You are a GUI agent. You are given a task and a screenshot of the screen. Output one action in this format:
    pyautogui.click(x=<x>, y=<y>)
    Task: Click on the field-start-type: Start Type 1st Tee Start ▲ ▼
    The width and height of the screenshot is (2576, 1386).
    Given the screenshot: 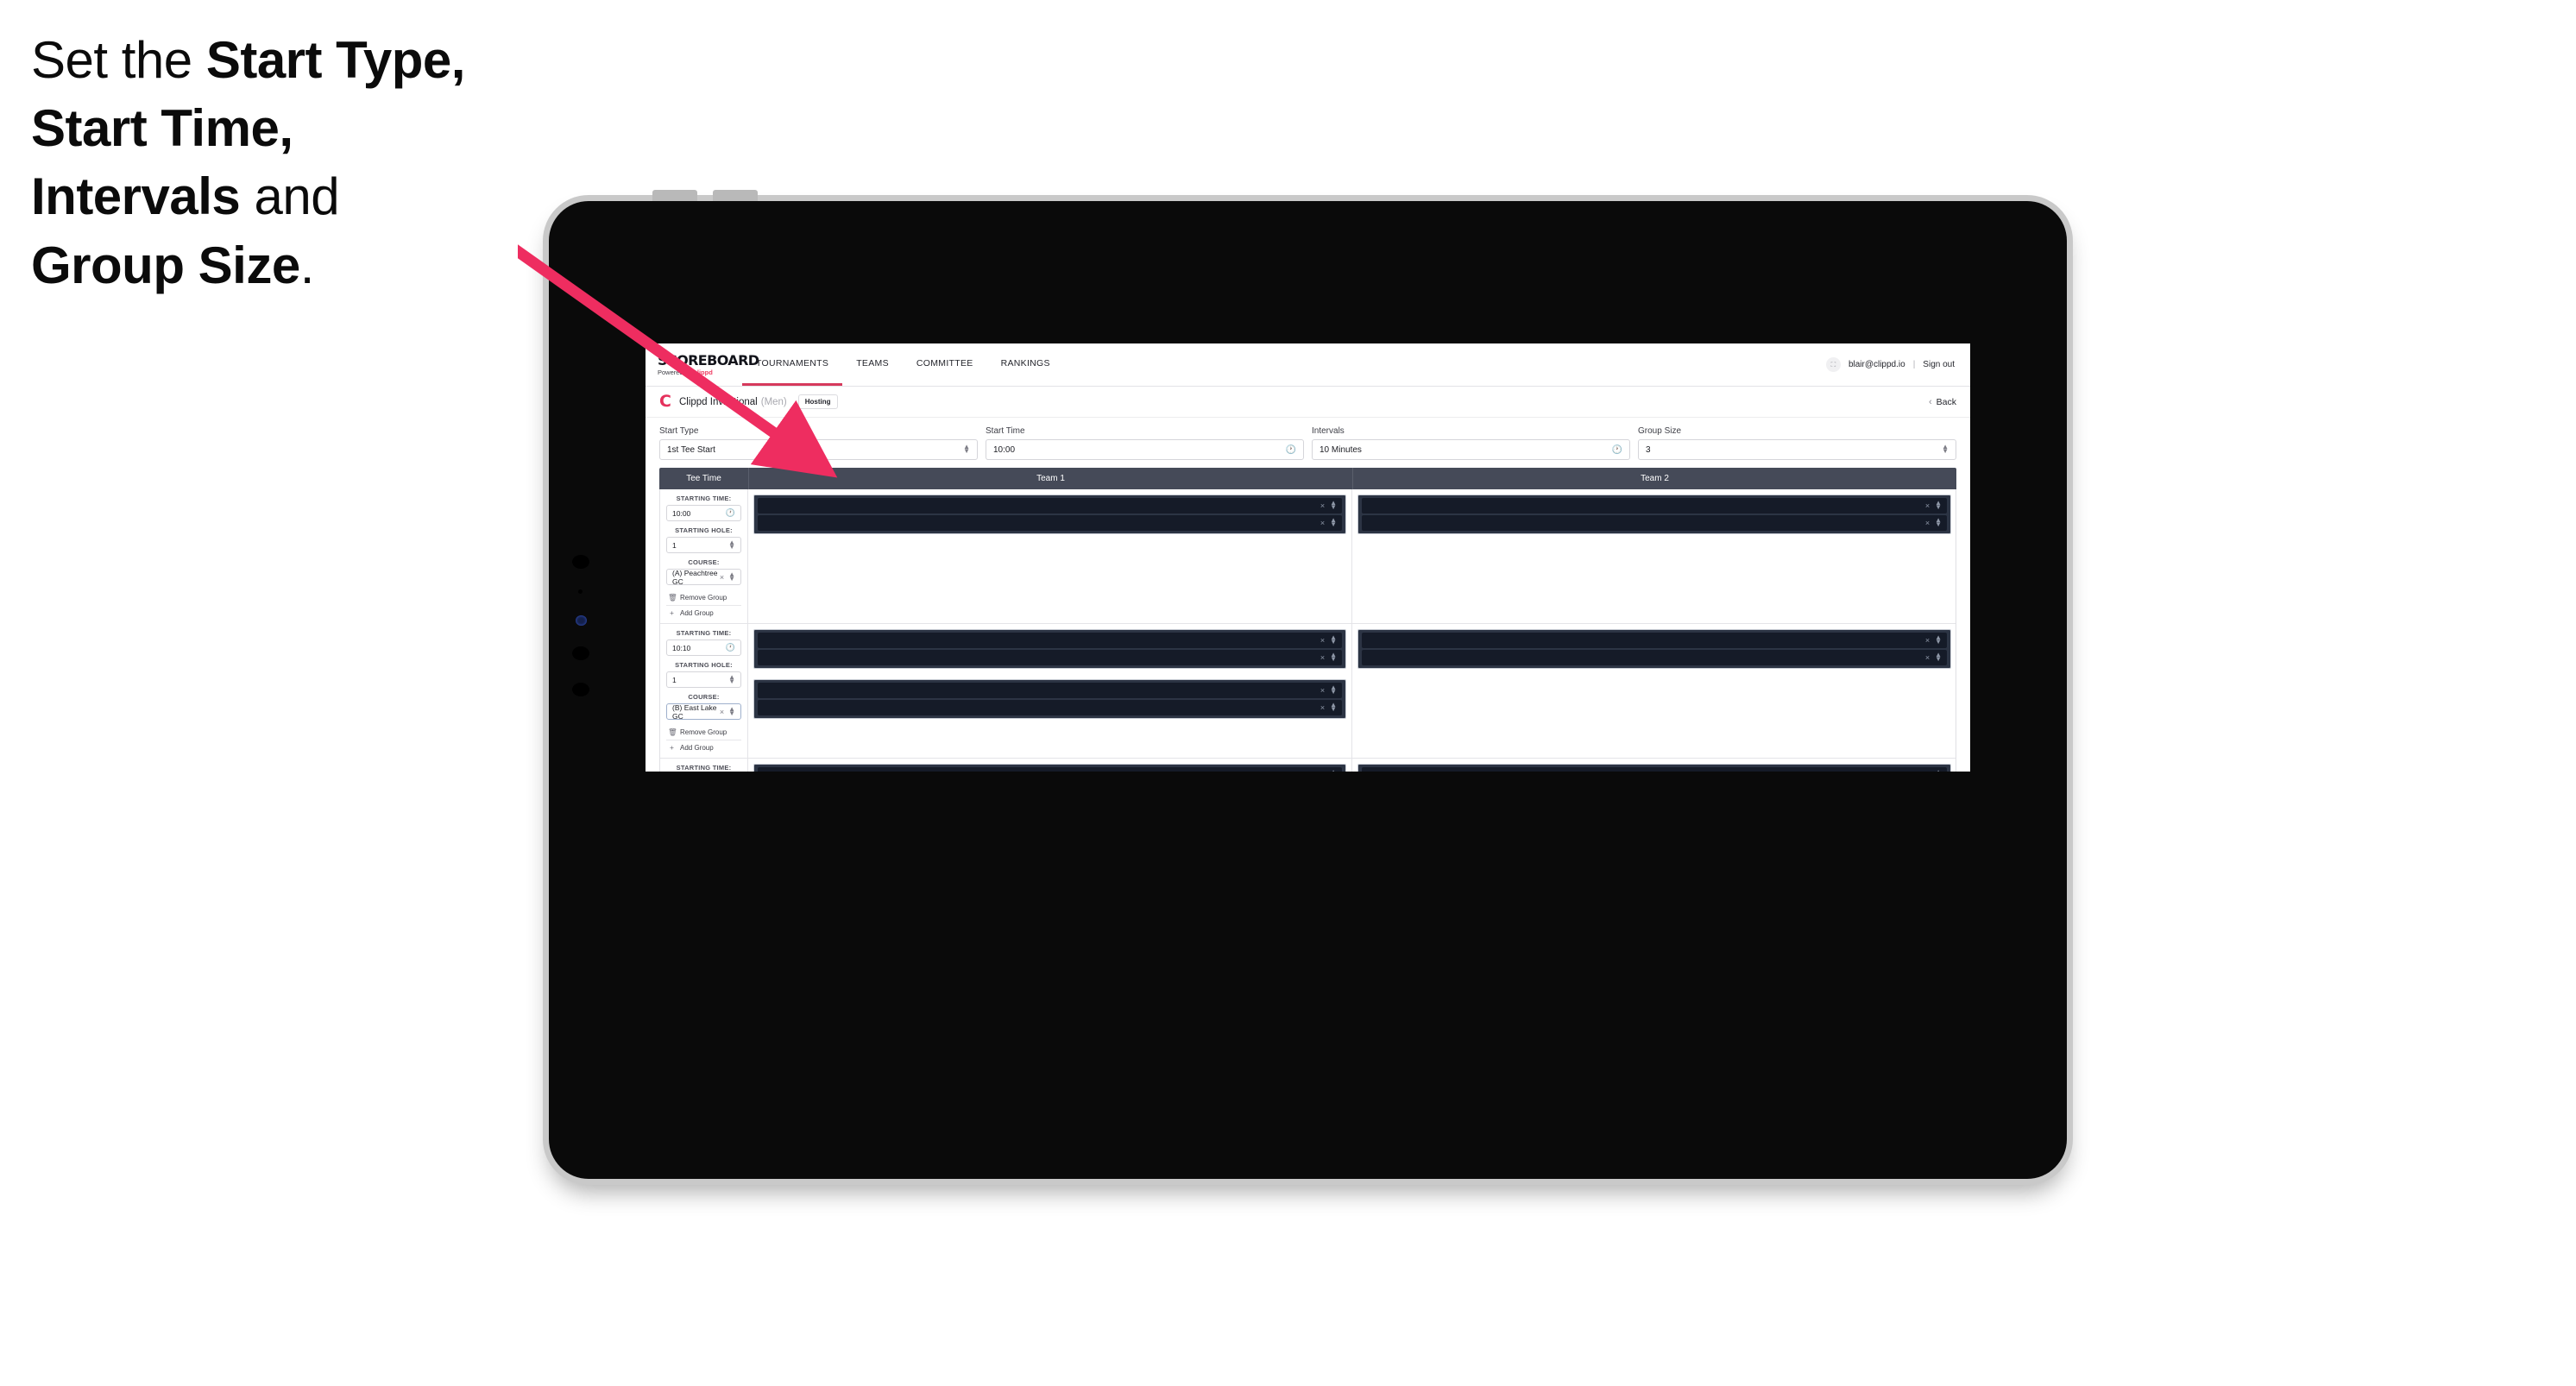 What is the action you would take?
    pyautogui.click(x=818, y=443)
    